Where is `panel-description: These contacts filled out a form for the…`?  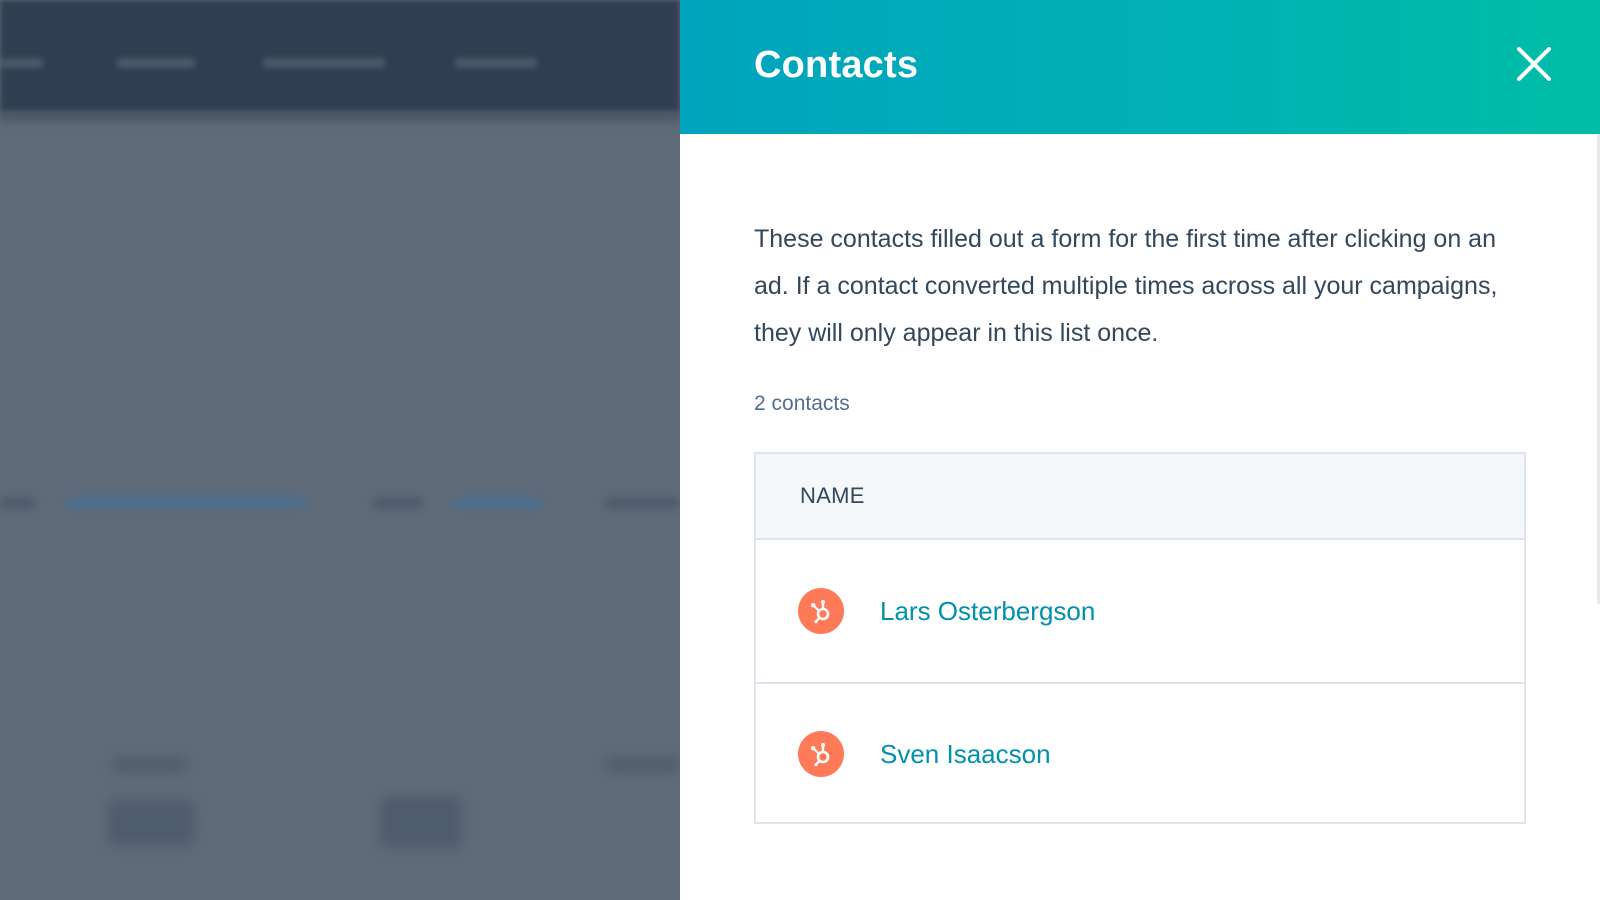
panel-description: These contacts filled out a form for the… is located at coordinates (1126, 286).